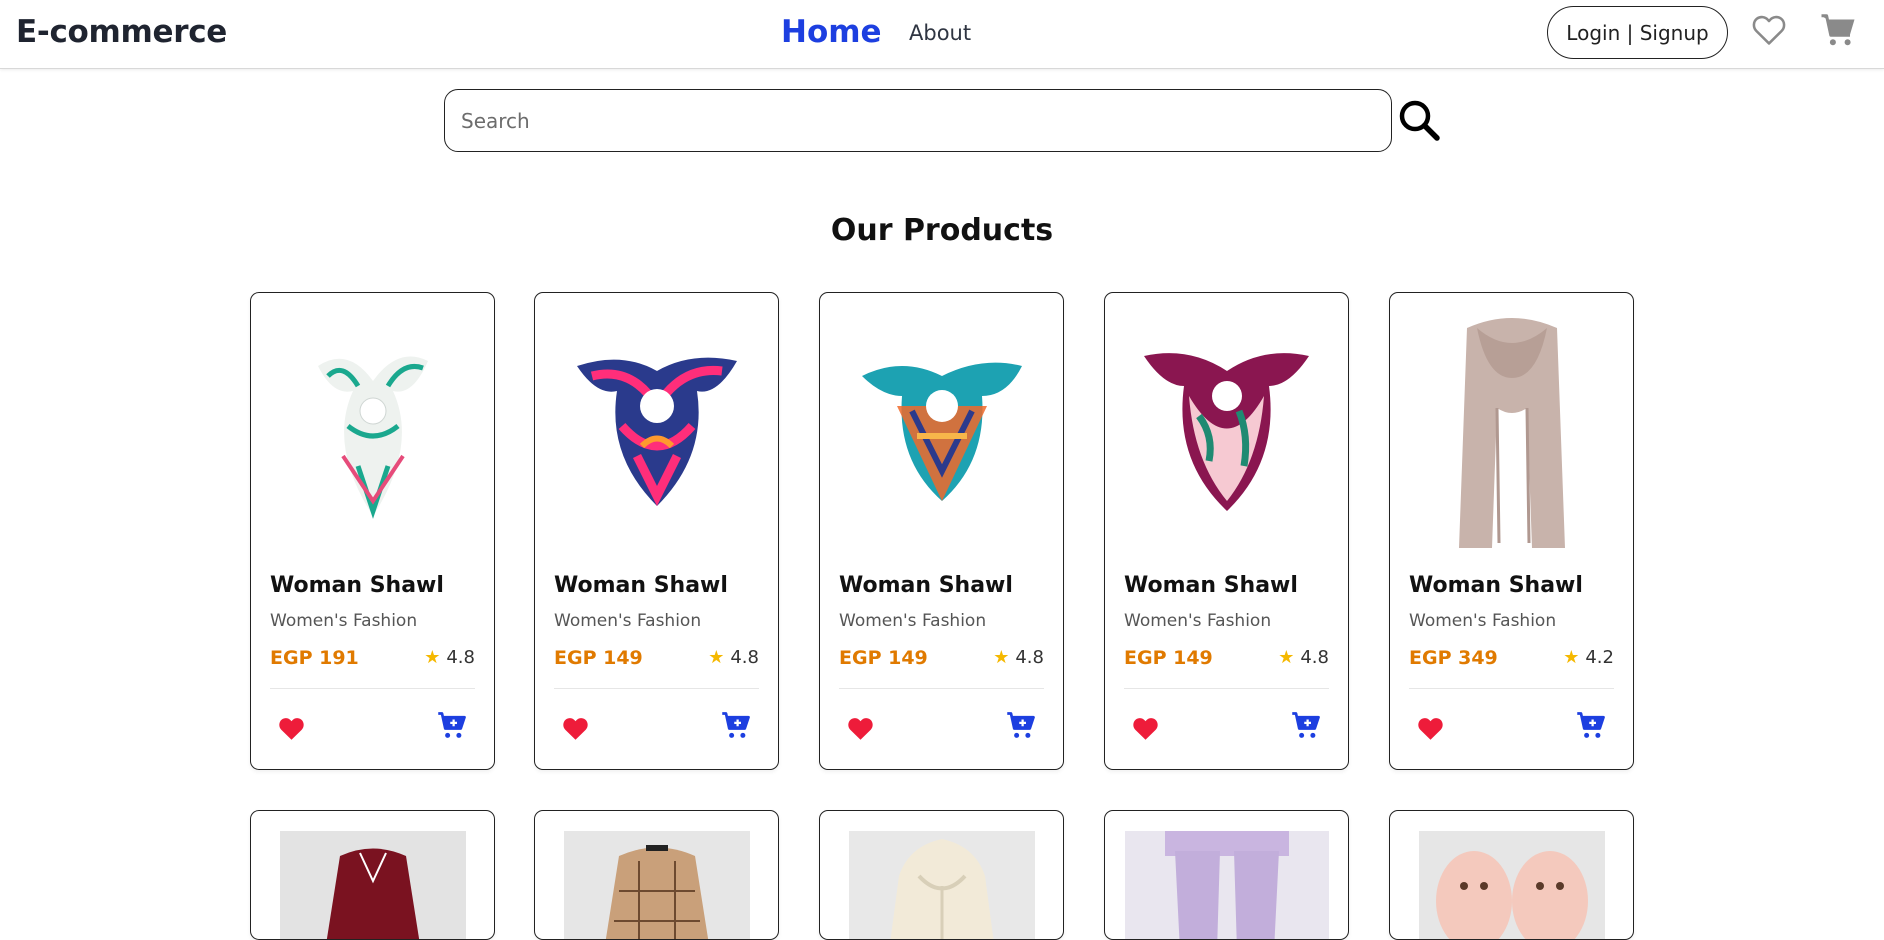 The width and height of the screenshot is (1884, 940). Describe the element at coordinates (918, 120) in the screenshot. I see `search-input` at that location.